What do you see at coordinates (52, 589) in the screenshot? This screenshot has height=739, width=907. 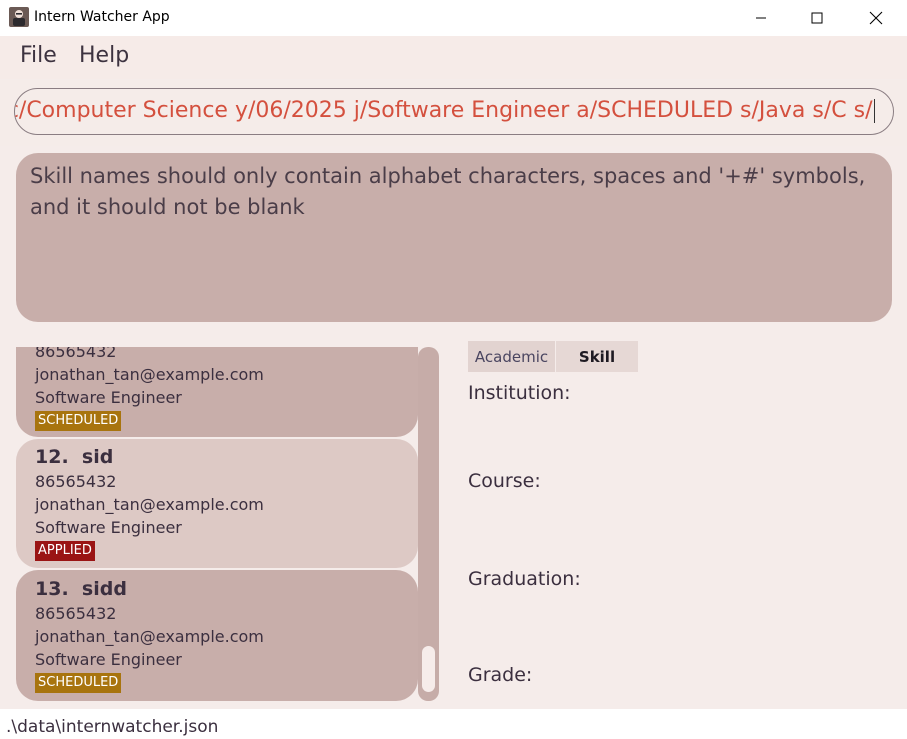 I see `applicant-index: 13.` at bounding box center [52, 589].